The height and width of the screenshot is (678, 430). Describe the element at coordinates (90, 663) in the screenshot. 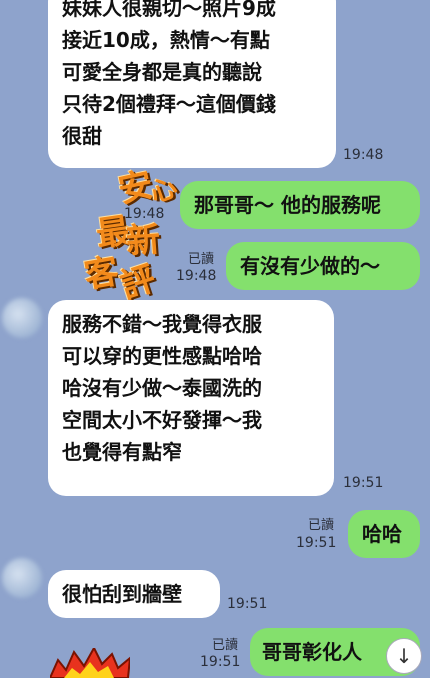

I see `burst-sticker` at that location.